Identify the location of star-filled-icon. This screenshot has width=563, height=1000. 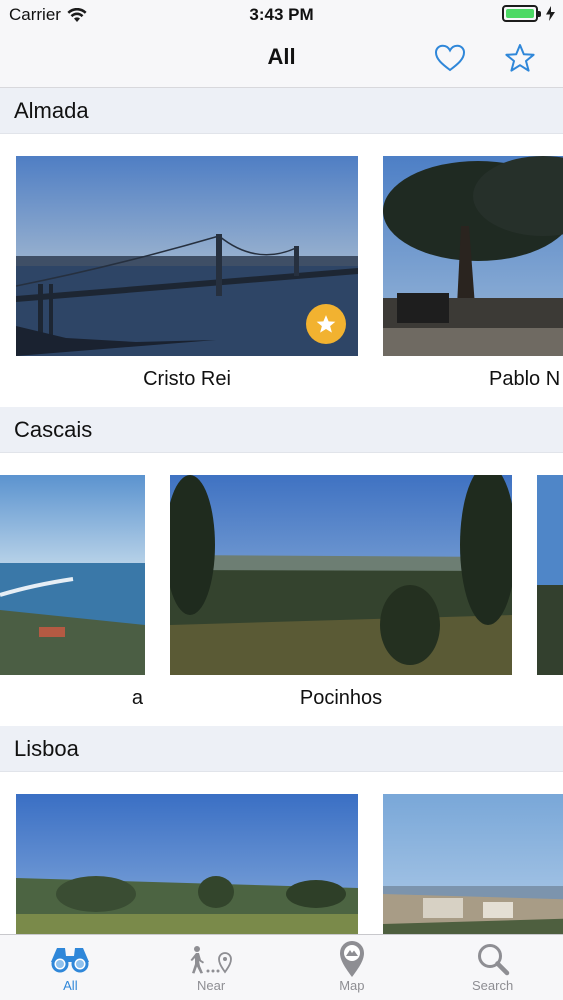
(326, 324).